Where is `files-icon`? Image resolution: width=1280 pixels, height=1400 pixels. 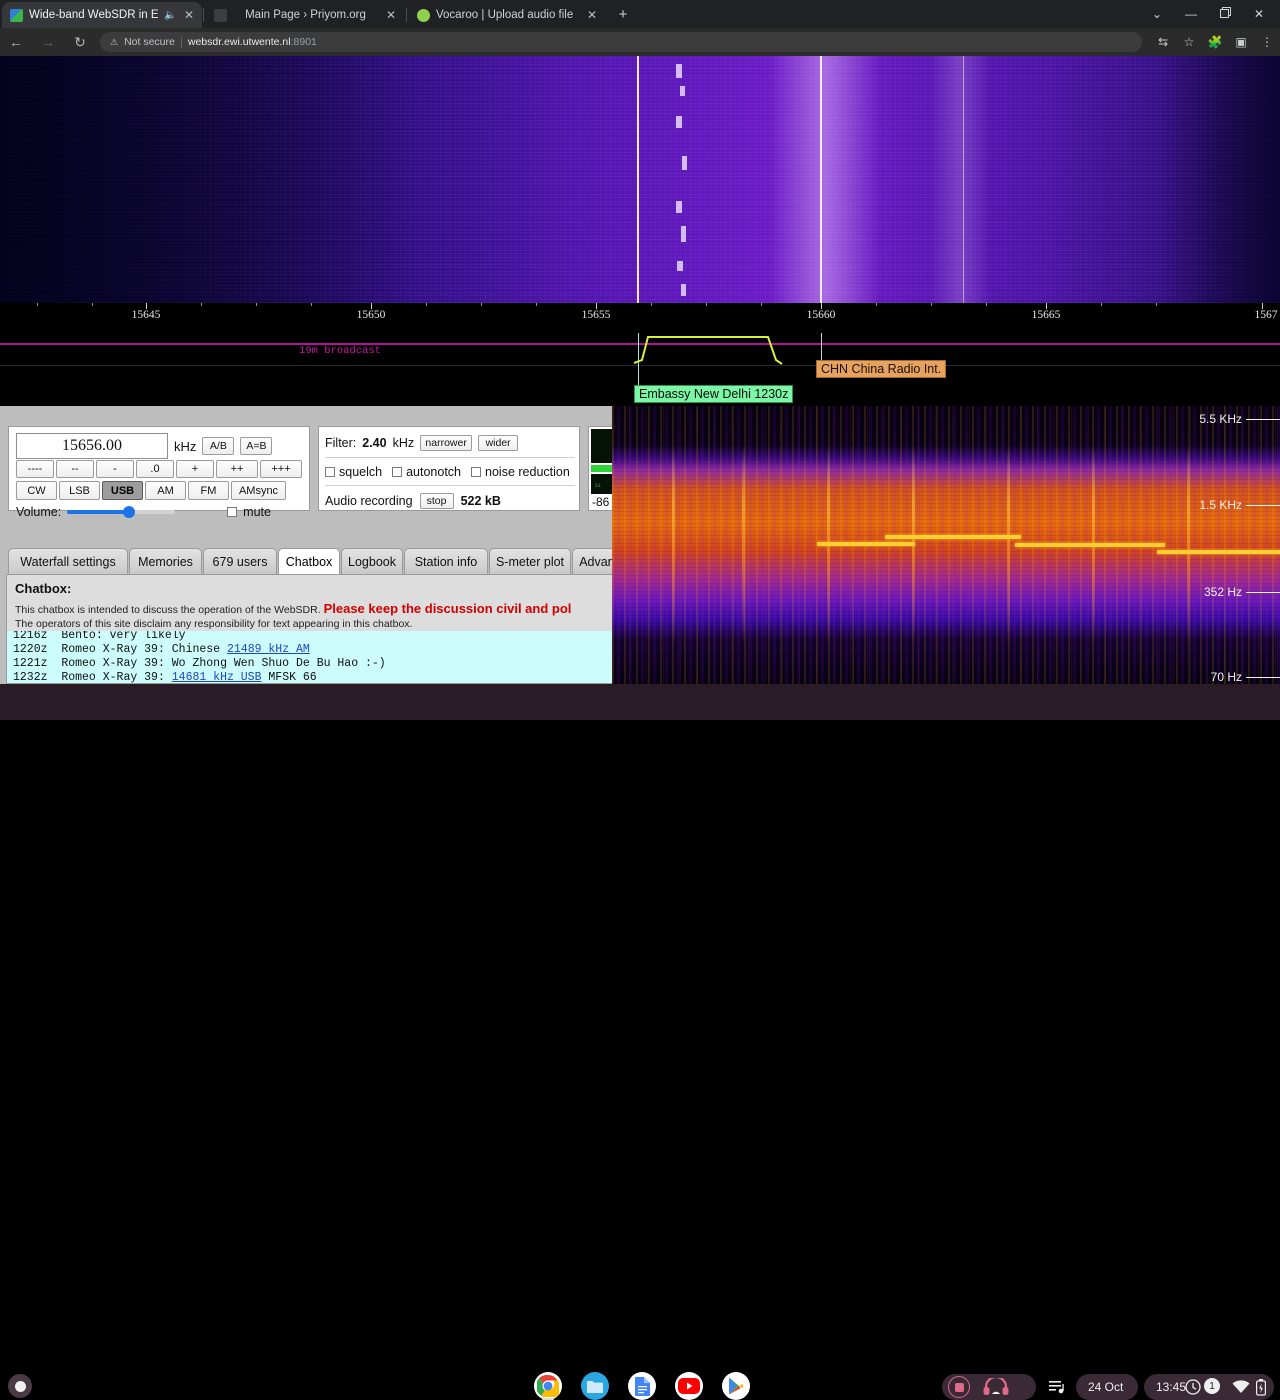
files-icon is located at coordinates (595, 1386).